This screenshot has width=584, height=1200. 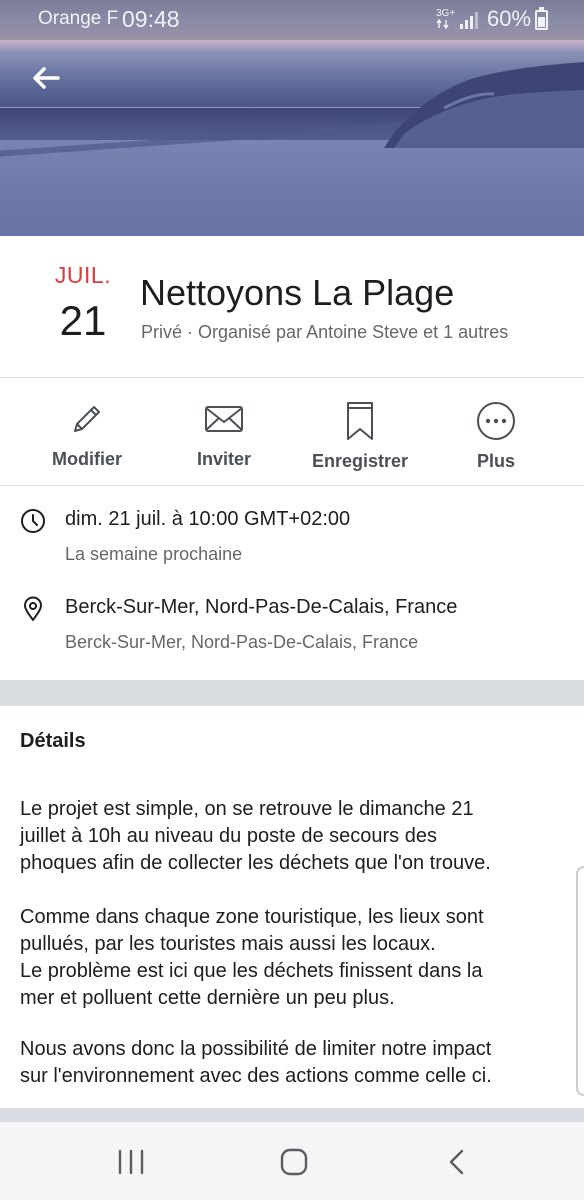 What do you see at coordinates (224, 459) in the screenshot?
I see `invite-button-label: Inviter` at bounding box center [224, 459].